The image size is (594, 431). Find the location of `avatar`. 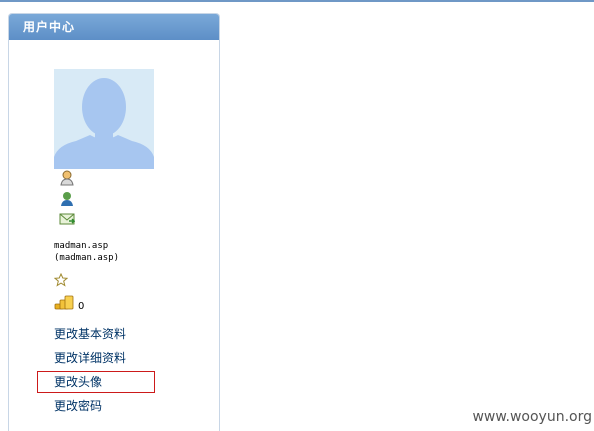

avatar is located at coordinates (104, 119).